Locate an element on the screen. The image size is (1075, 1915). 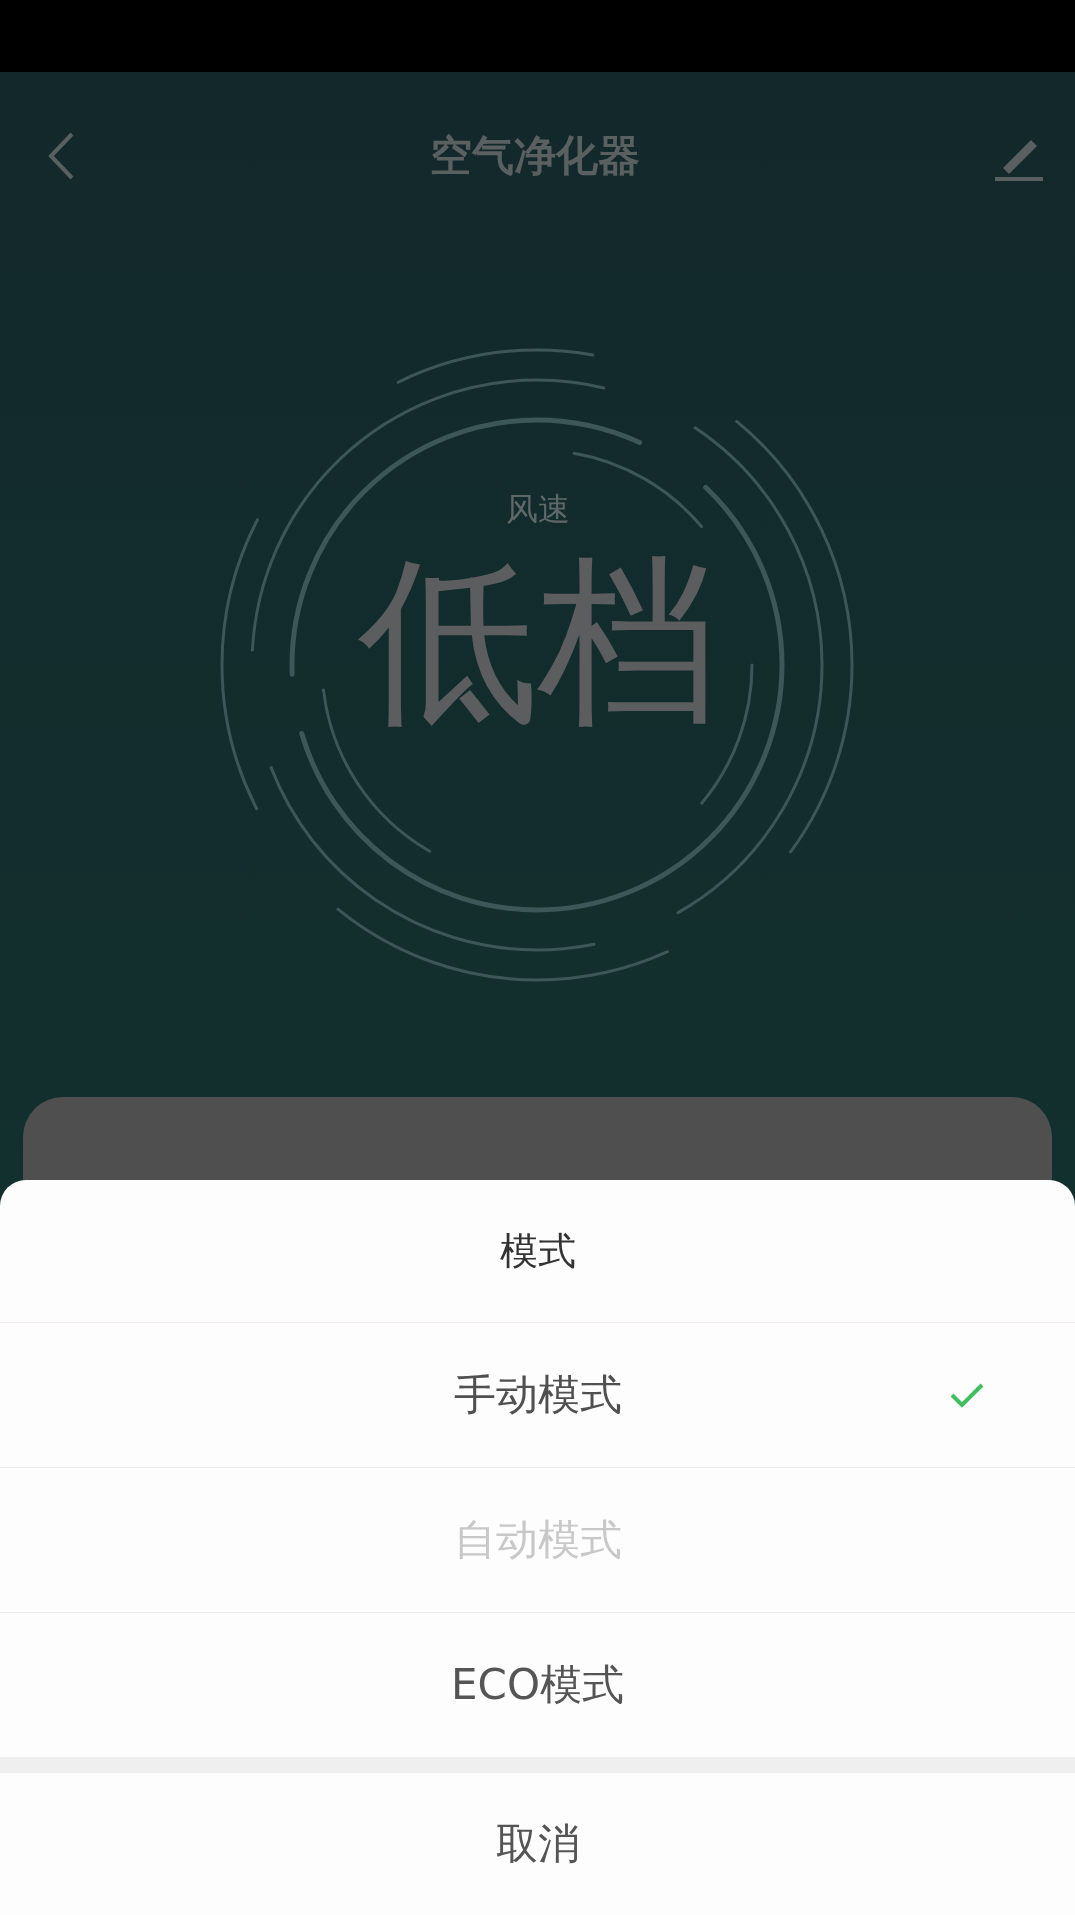
back-icon is located at coordinates (61, 156).